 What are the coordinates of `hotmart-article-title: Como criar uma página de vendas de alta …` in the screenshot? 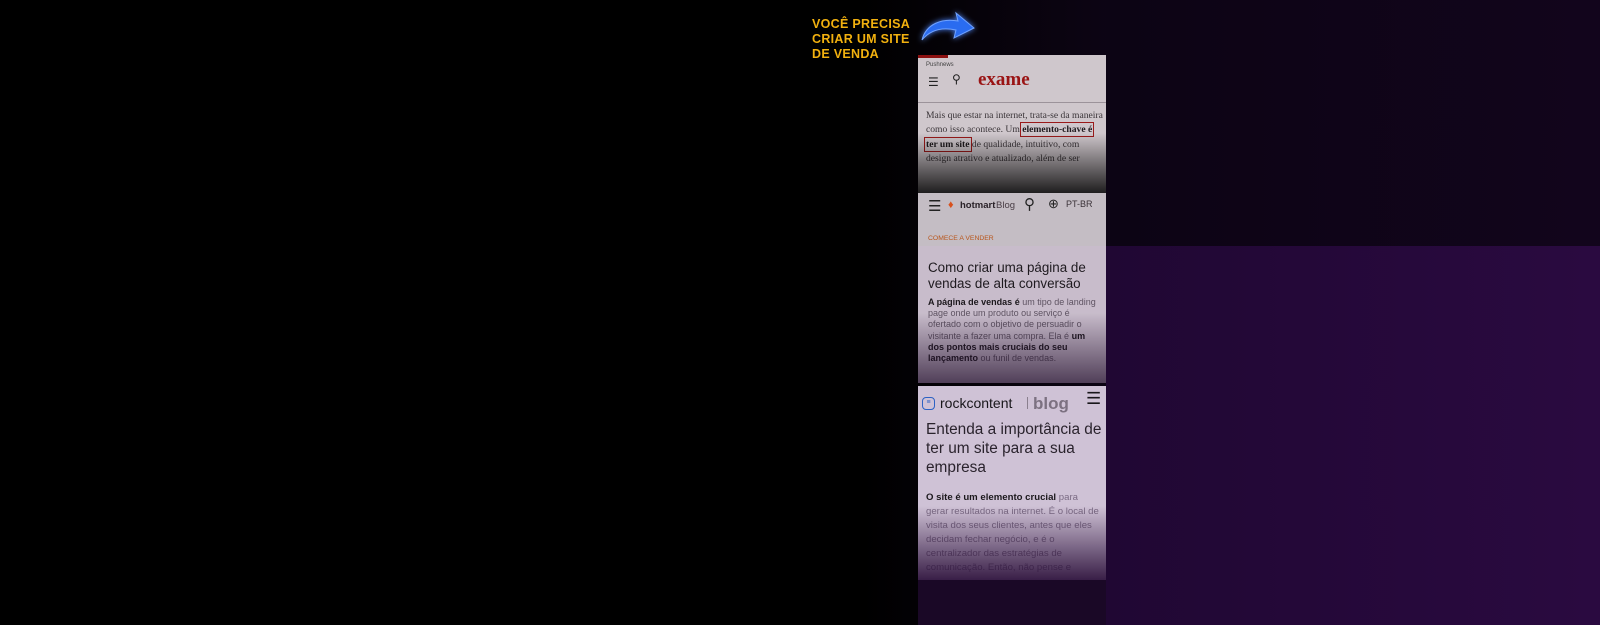 It's located at (1007, 275).